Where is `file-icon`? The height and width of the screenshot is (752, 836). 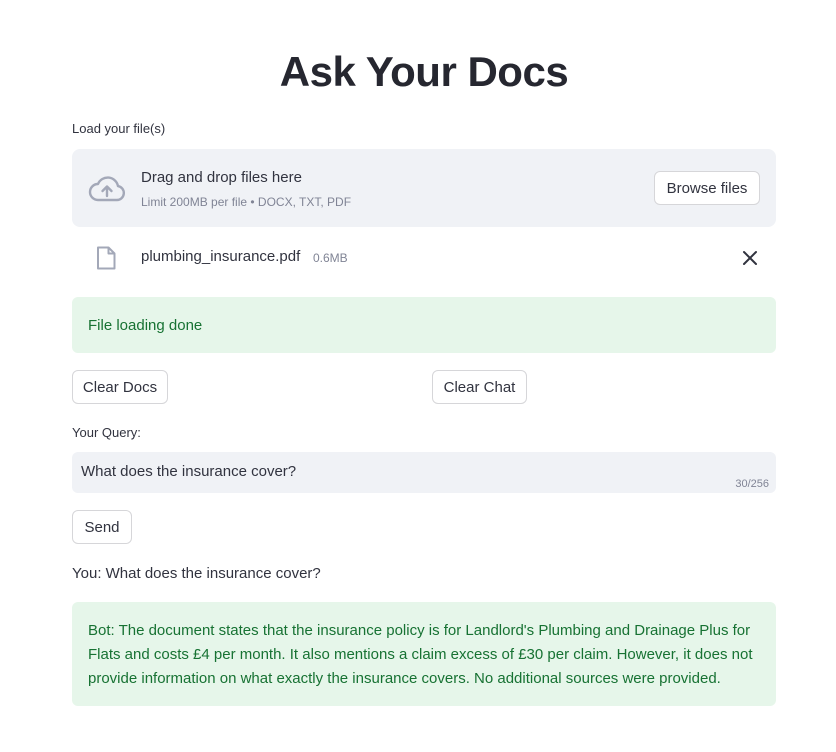 file-icon is located at coordinates (106, 258).